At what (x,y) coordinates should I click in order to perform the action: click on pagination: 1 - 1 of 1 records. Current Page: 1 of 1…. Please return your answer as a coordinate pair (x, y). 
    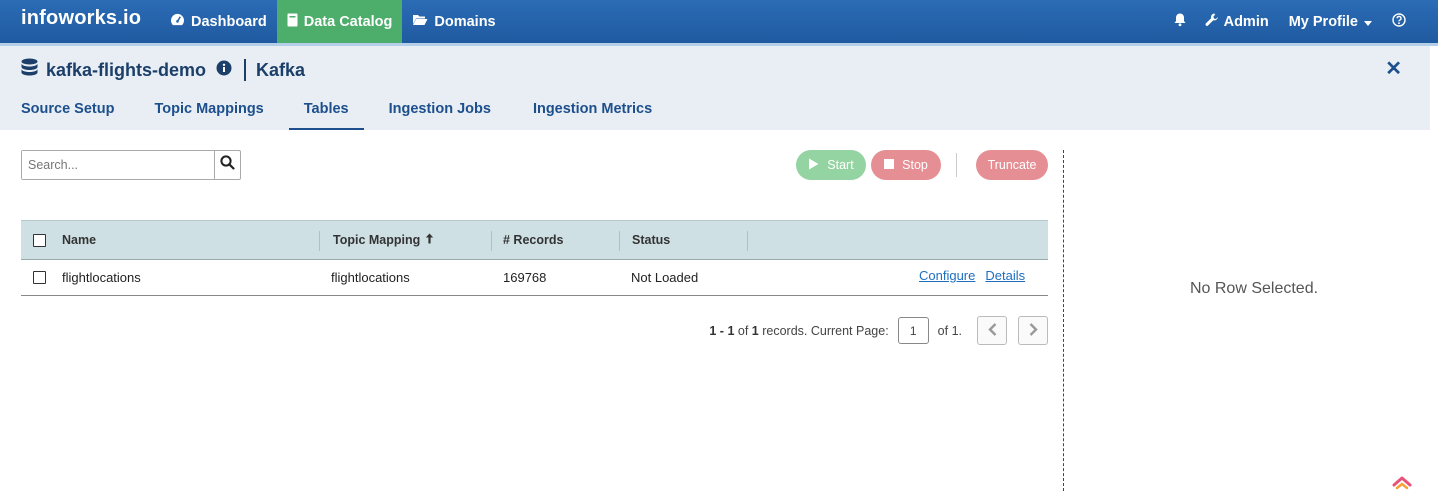
    Looking at the image, I should click on (878, 330).